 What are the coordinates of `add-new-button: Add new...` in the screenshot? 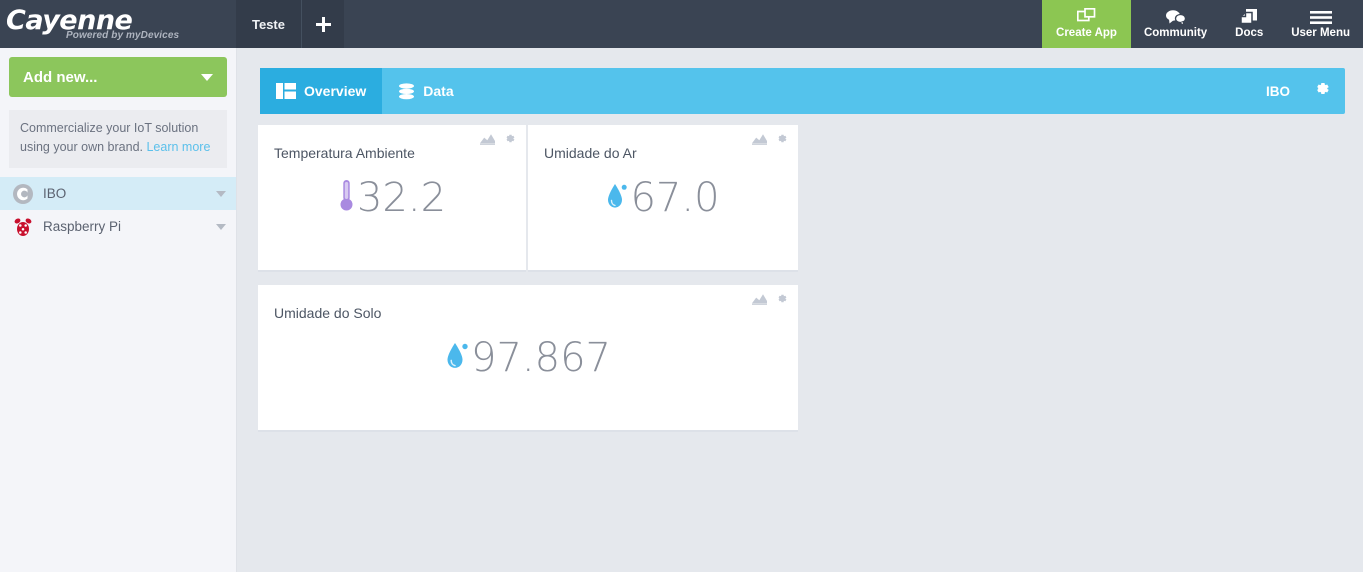 It's located at (118, 77).